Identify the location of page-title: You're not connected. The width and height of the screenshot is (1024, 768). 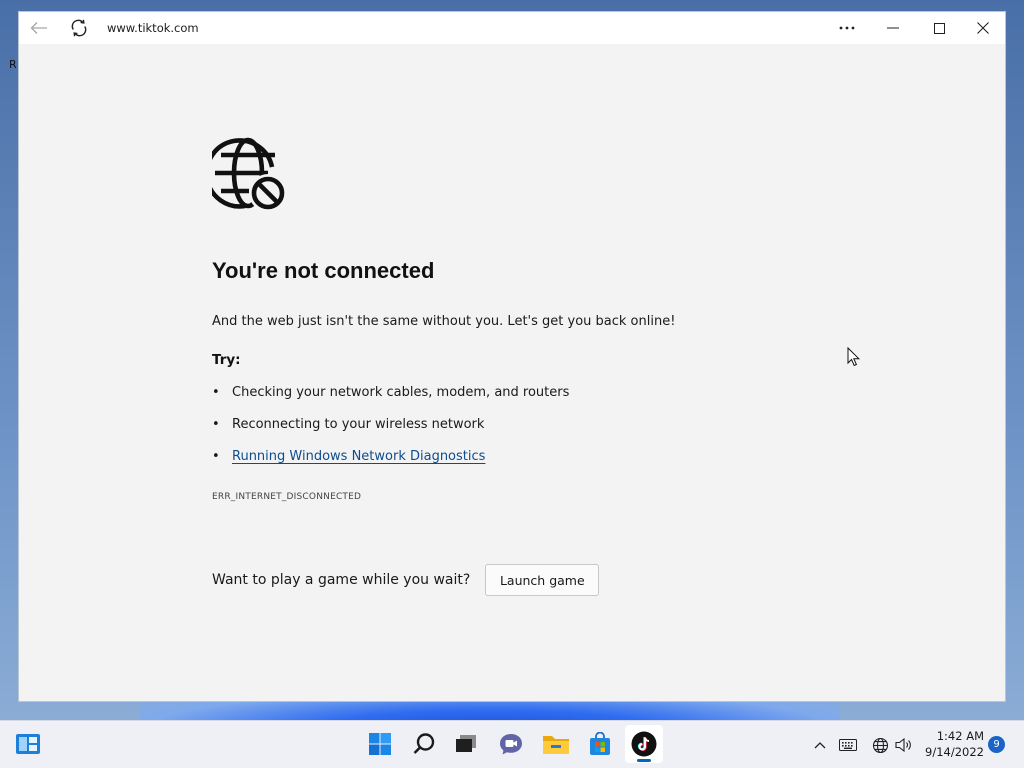
(323, 270).